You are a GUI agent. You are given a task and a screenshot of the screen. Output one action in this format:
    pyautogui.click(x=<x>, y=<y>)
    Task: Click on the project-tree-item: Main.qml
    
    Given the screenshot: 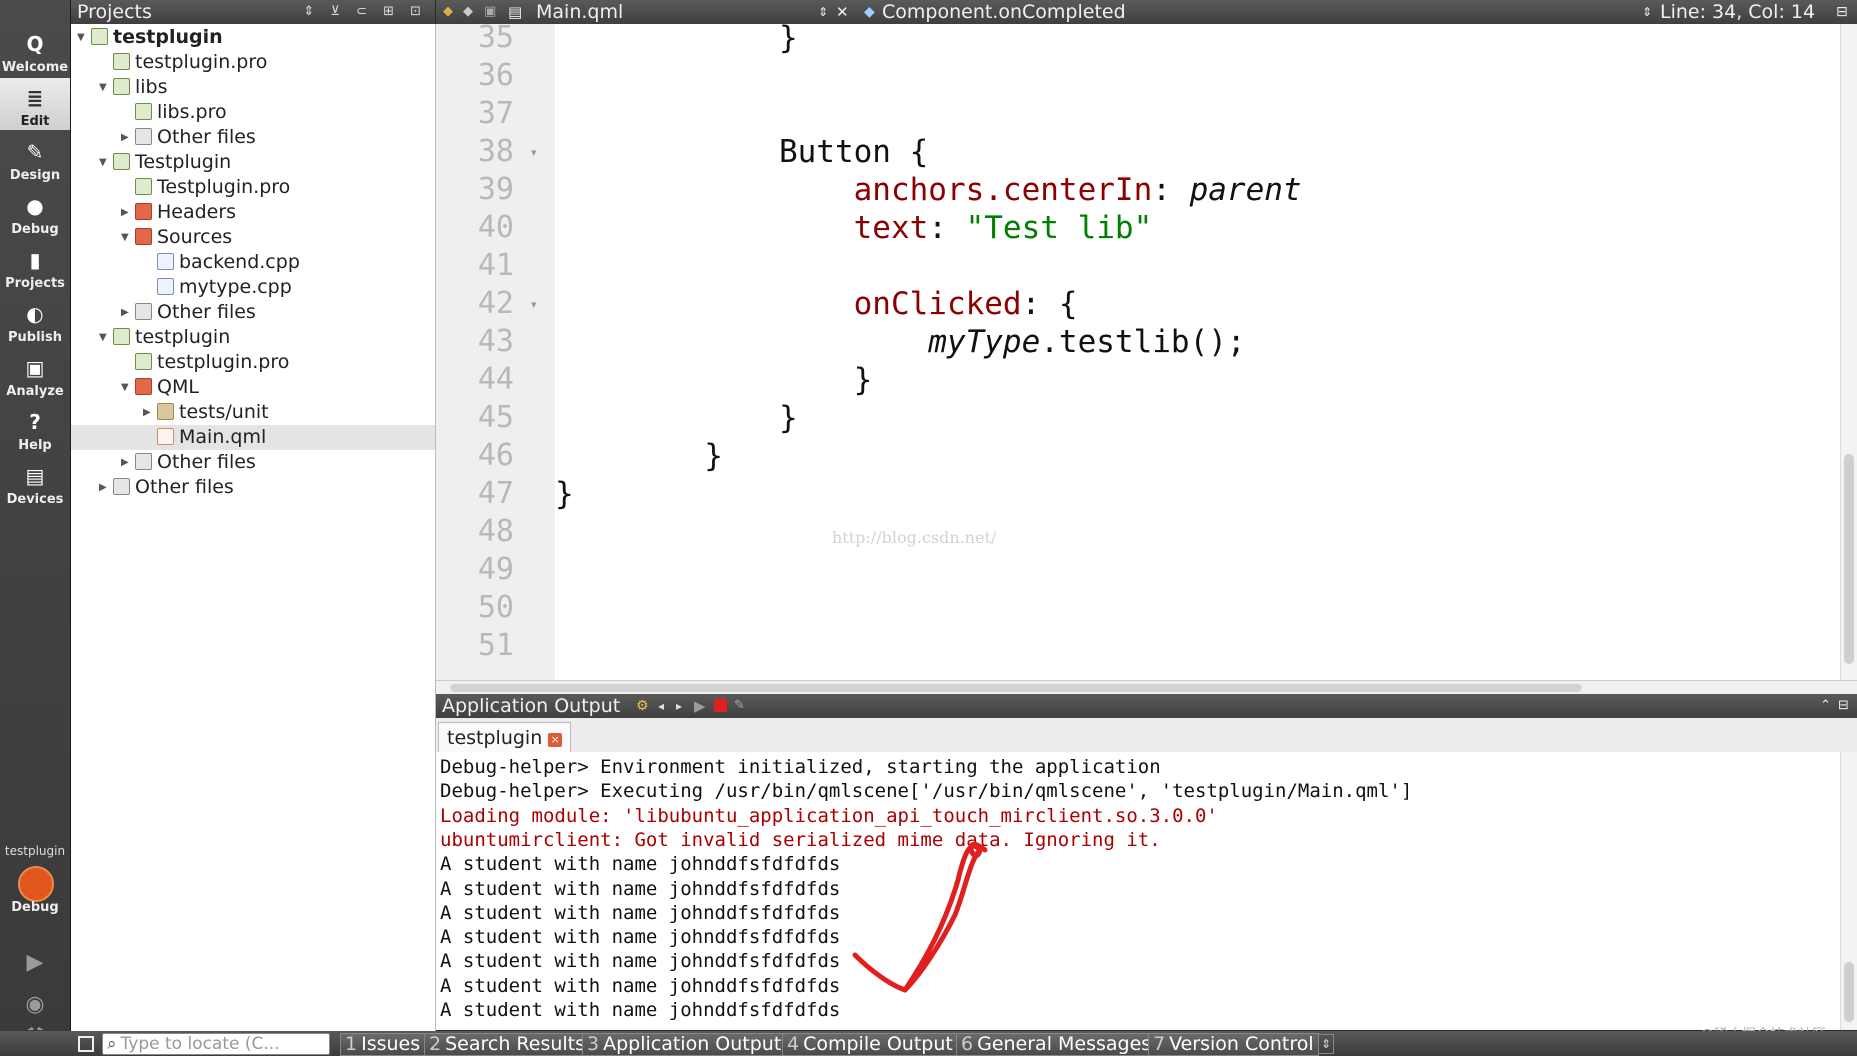 What is the action you would take?
    pyautogui.click(x=253, y=437)
    